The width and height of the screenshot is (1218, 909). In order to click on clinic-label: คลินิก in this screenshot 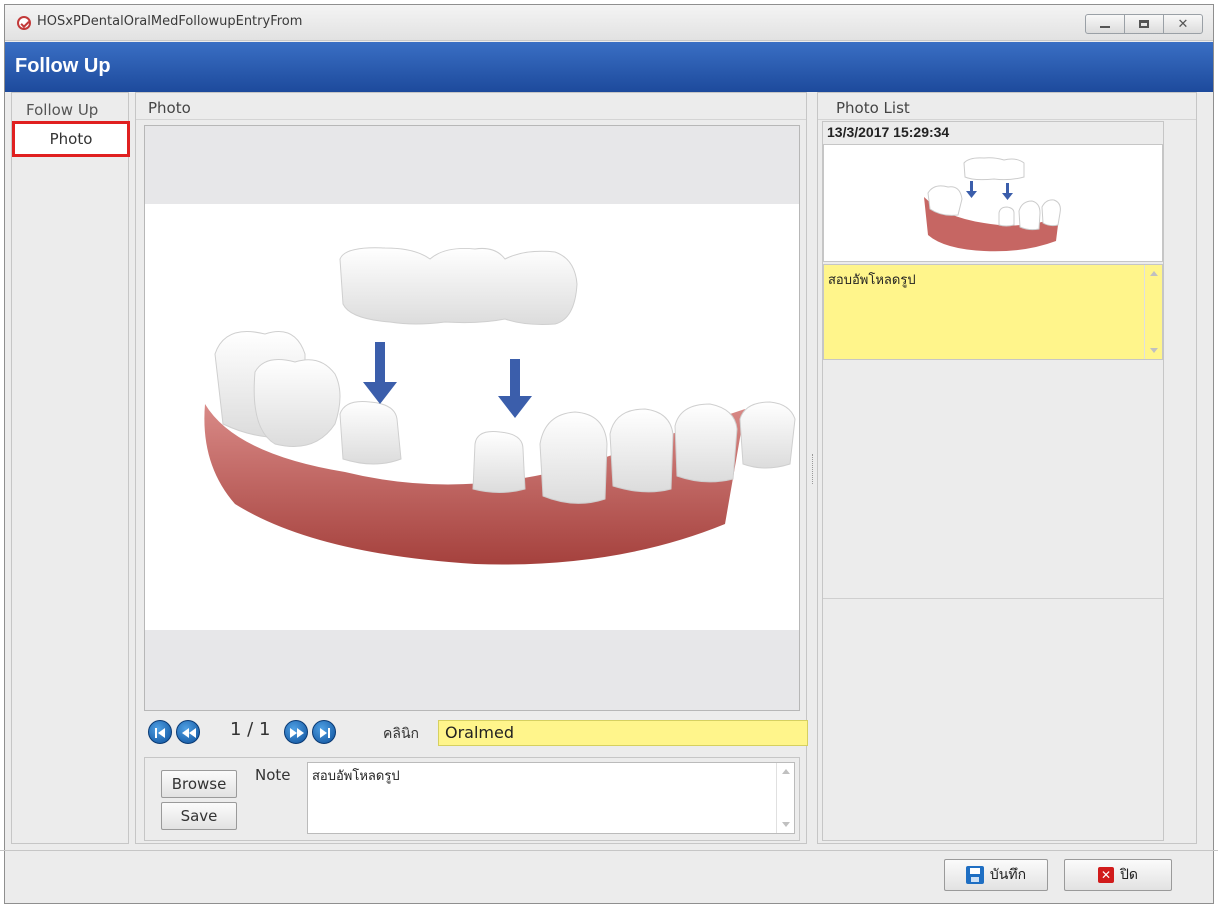, I will do `click(401, 734)`.